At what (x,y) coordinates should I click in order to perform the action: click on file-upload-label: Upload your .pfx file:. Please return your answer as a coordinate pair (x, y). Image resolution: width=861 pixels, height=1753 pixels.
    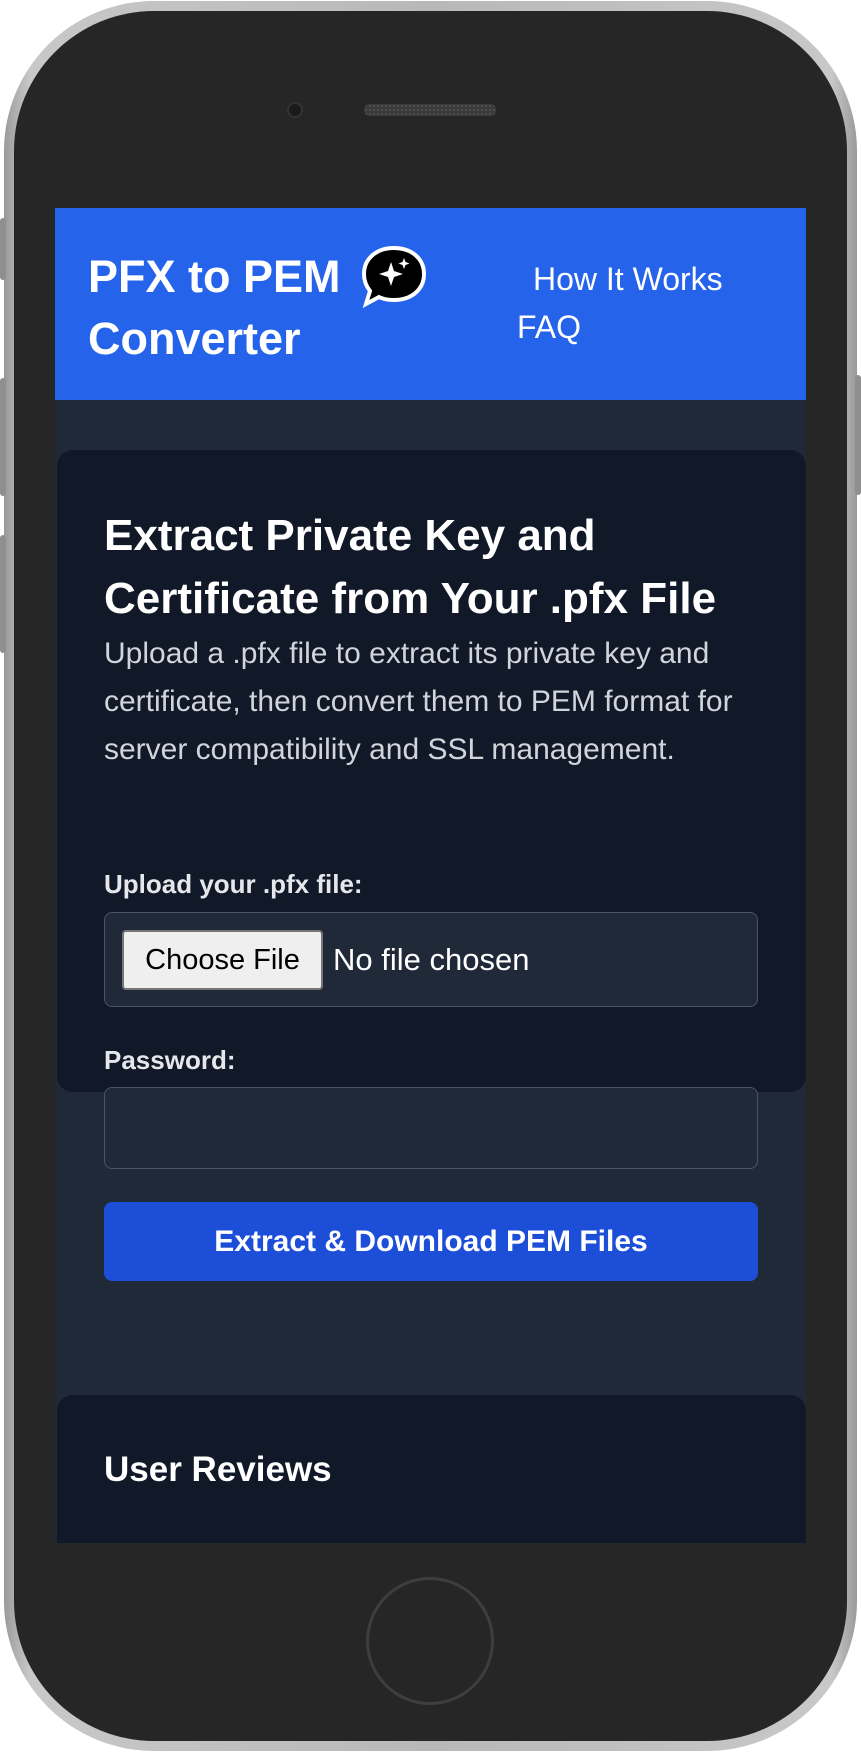
    Looking at the image, I should click on (233, 884).